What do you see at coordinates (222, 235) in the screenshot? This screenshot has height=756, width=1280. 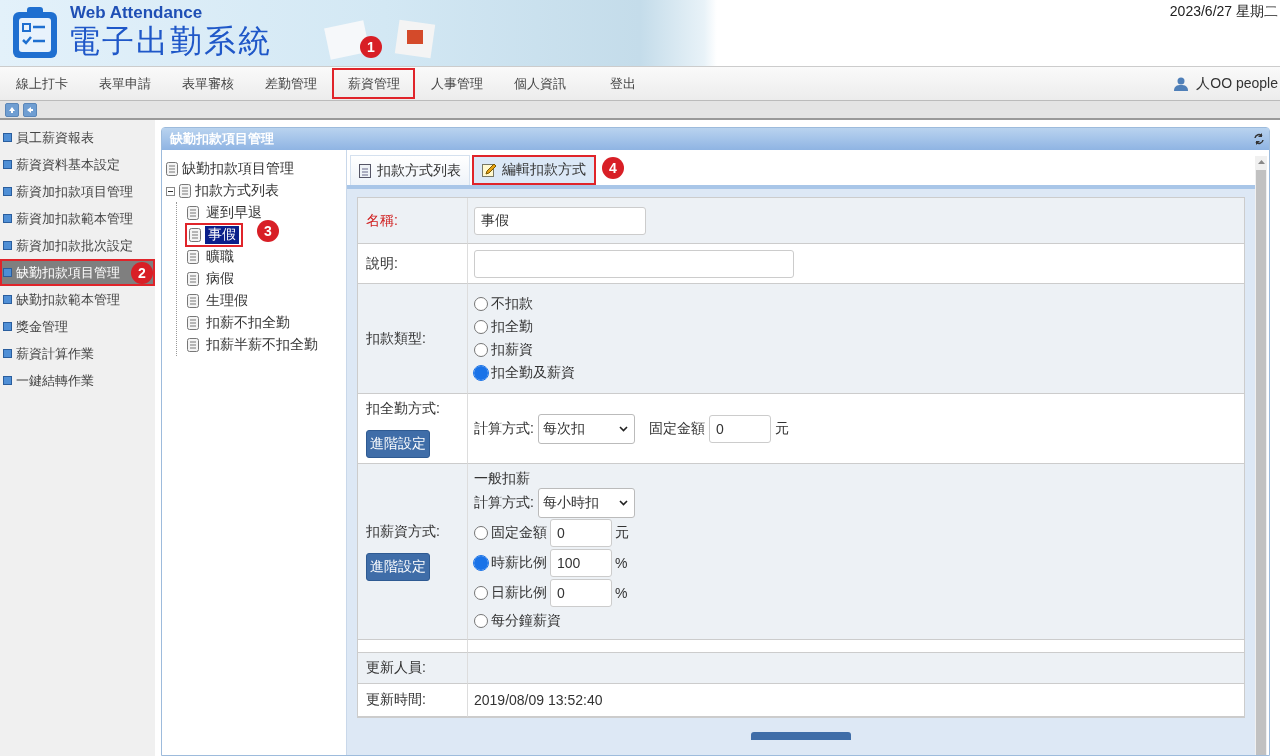 I see `tree-item: 事假` at bounding box center [222, 235].